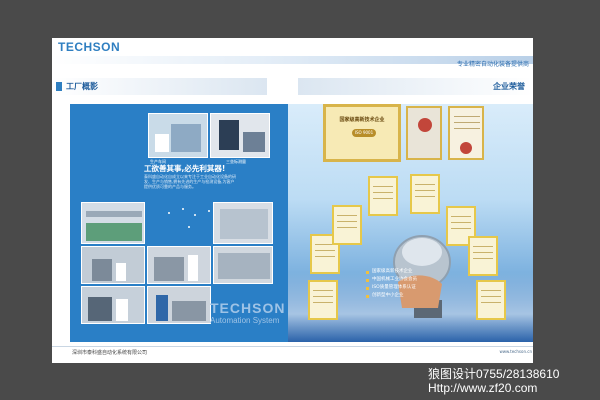 The image size is (600, 400). What do you see at coordinates (245, 320) in the screenshot?
I see `brand-tagline: Automation System` at bounding box center [245, 320].